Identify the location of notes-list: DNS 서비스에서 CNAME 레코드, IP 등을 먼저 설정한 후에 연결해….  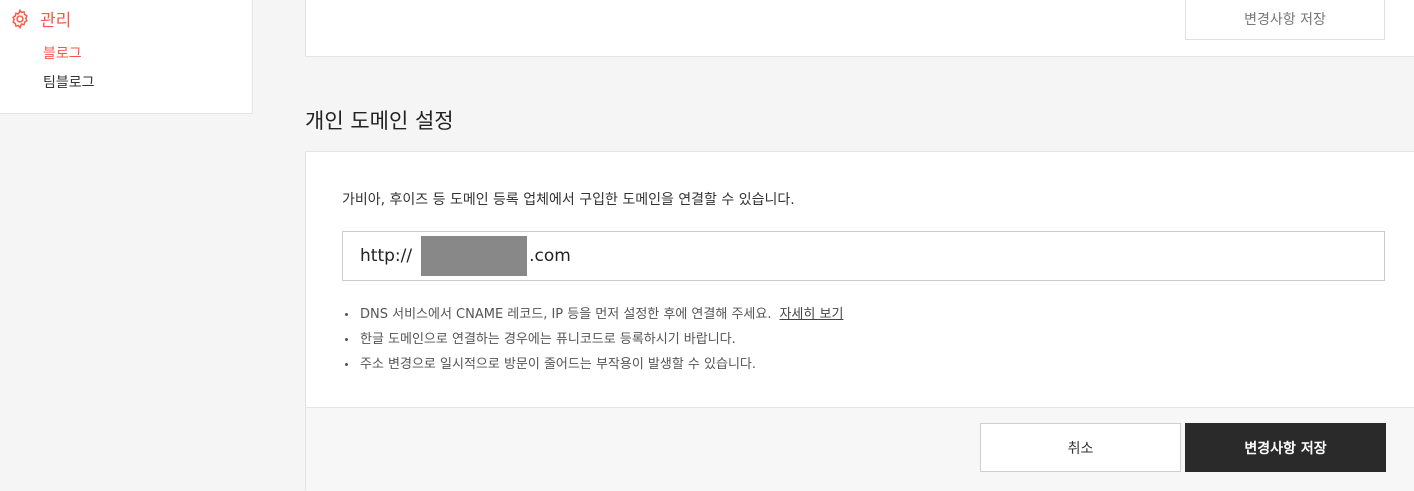
(592, 342).